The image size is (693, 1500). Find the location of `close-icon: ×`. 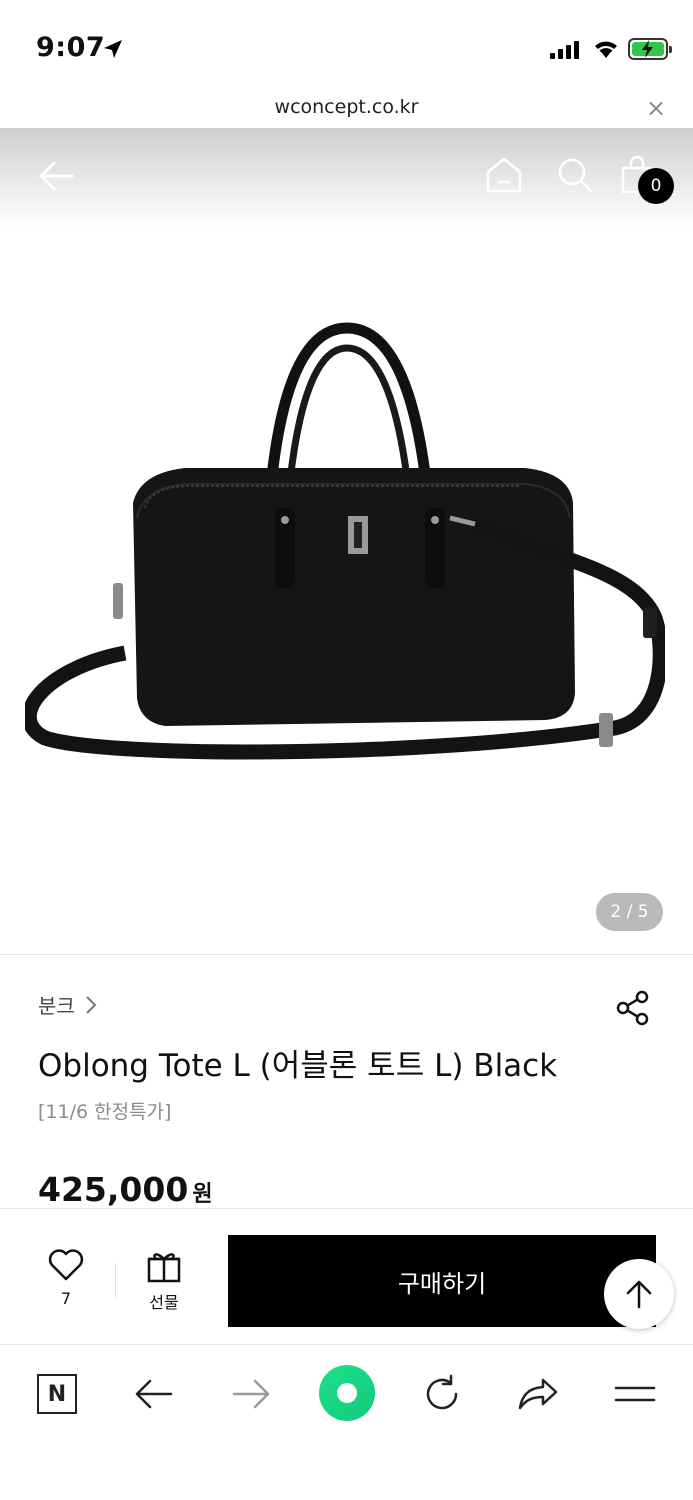

close-icon: × is located at coordinates (656, 108).